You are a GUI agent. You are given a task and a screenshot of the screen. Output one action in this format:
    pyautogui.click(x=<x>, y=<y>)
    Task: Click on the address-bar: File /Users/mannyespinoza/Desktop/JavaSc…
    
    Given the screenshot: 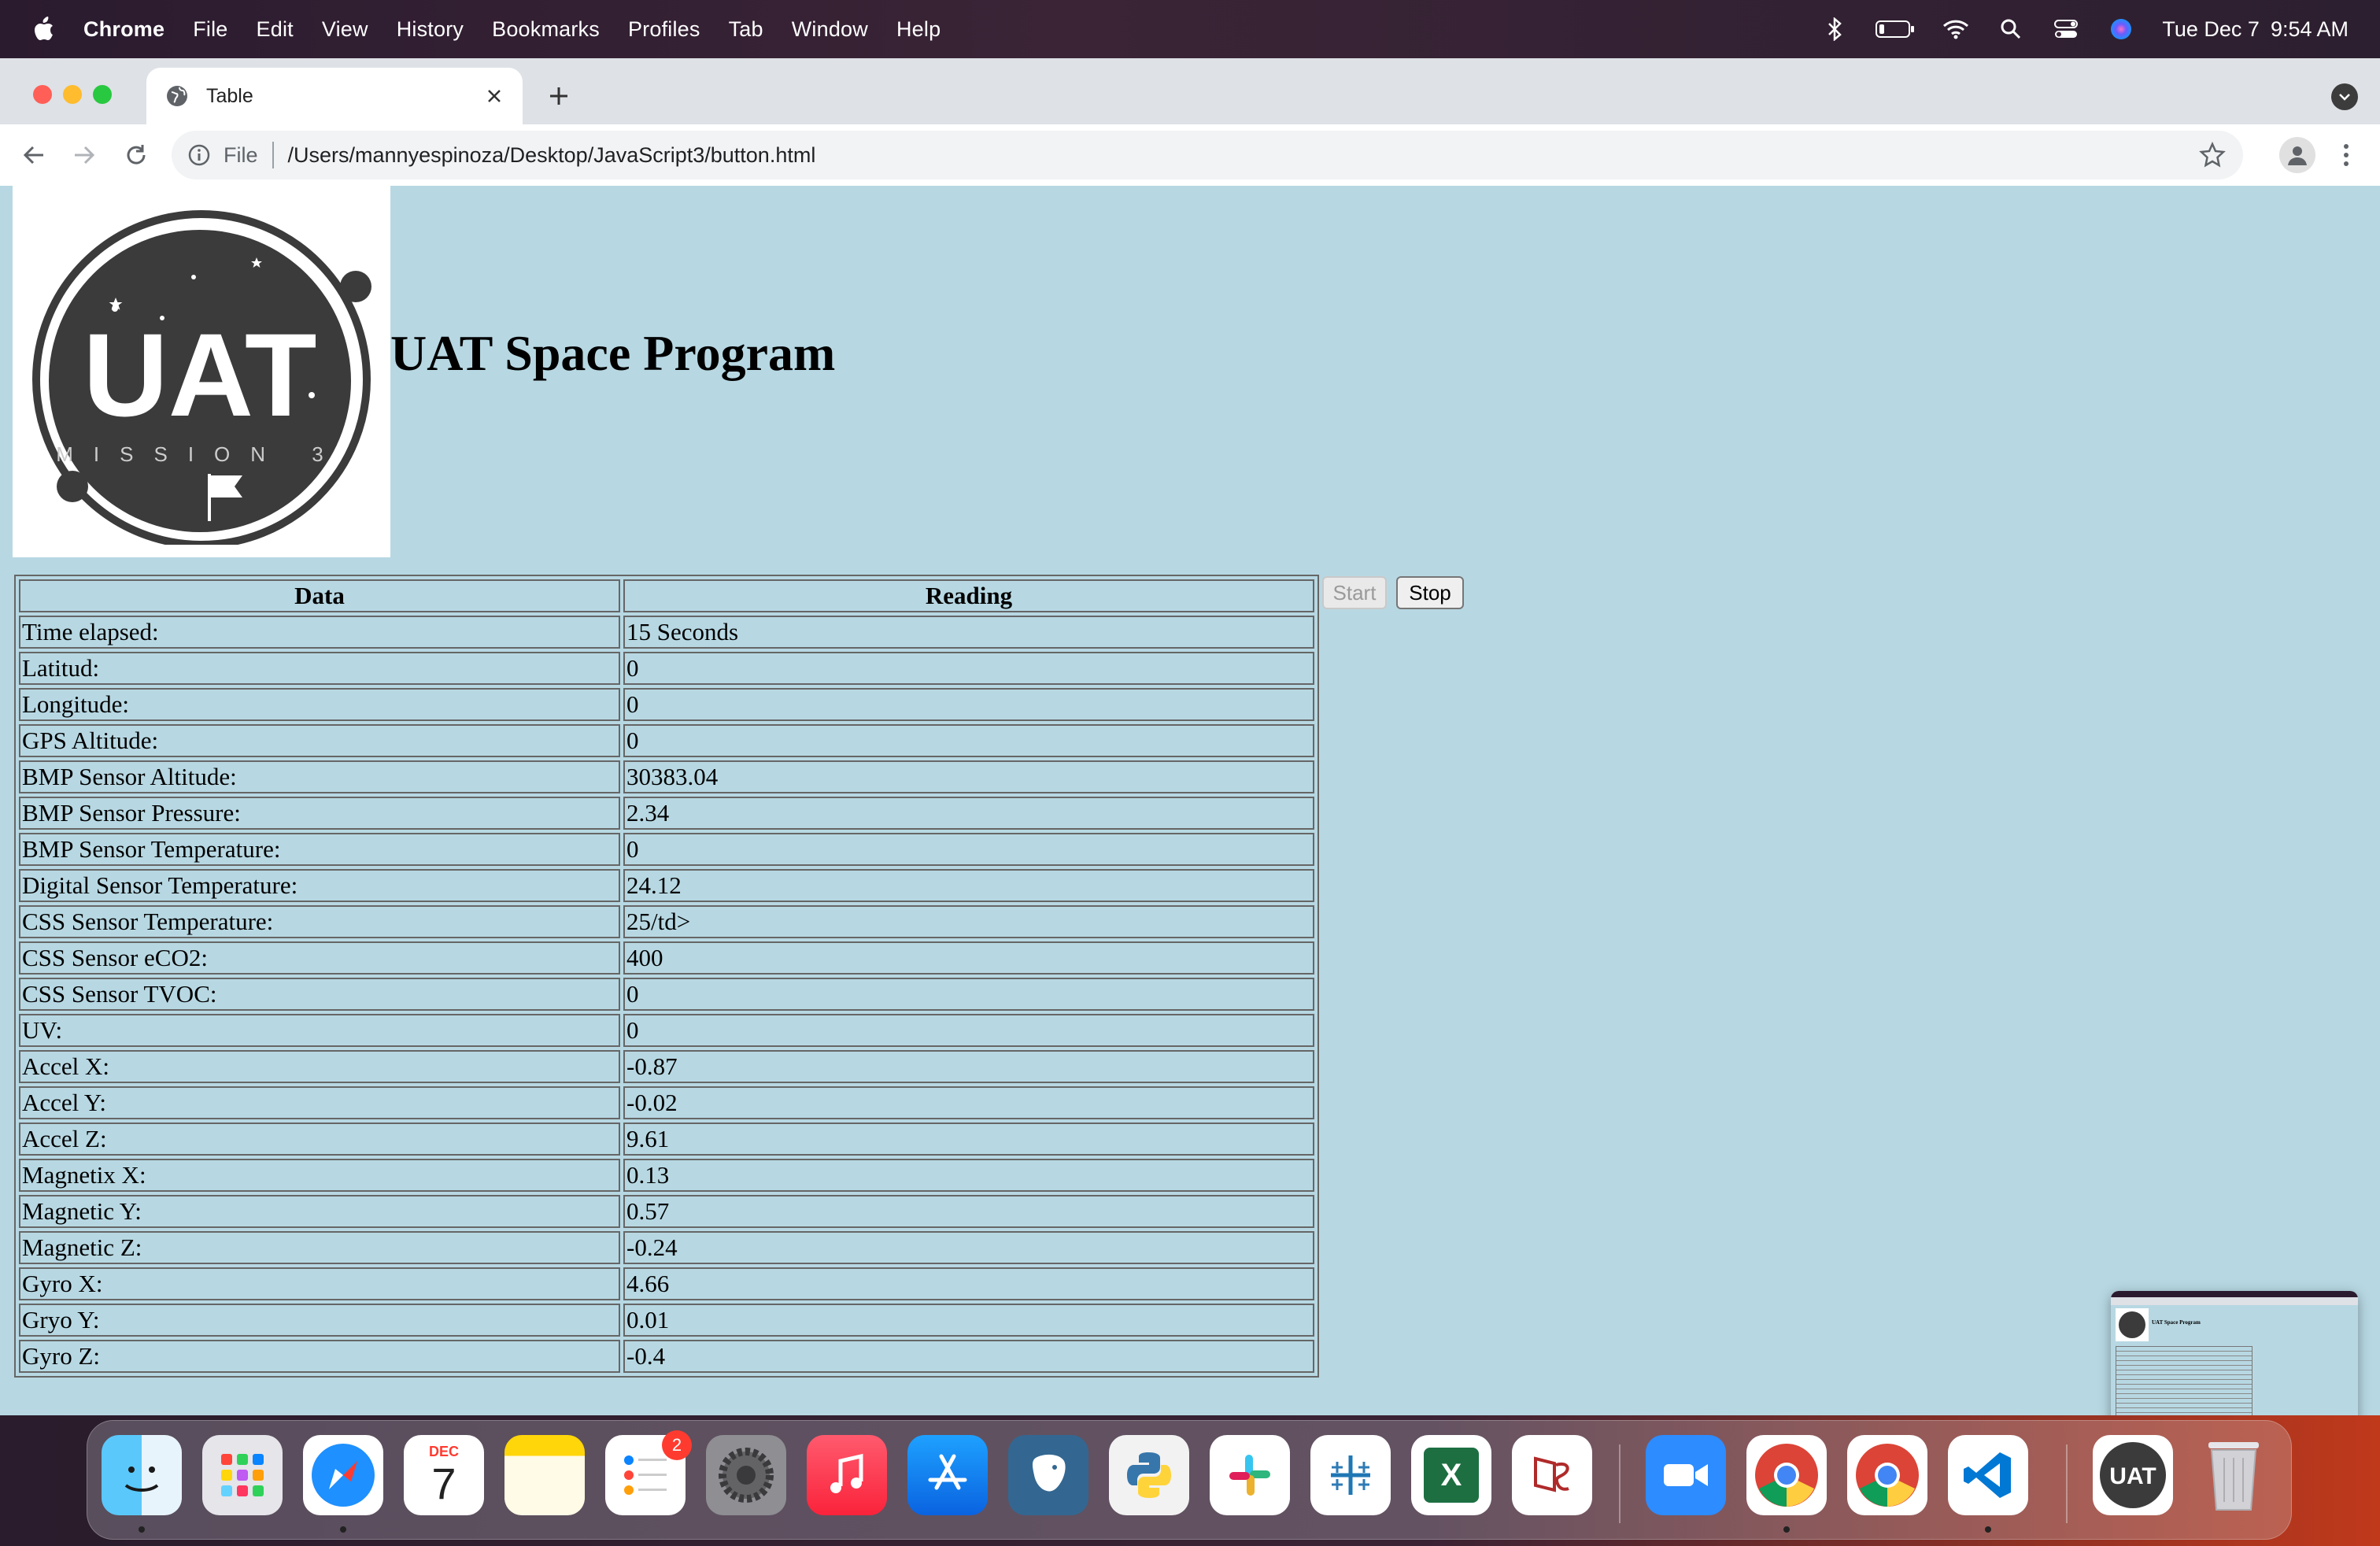 What is the action you would take?
    pyautogui.click(x=1207, y=155)
    